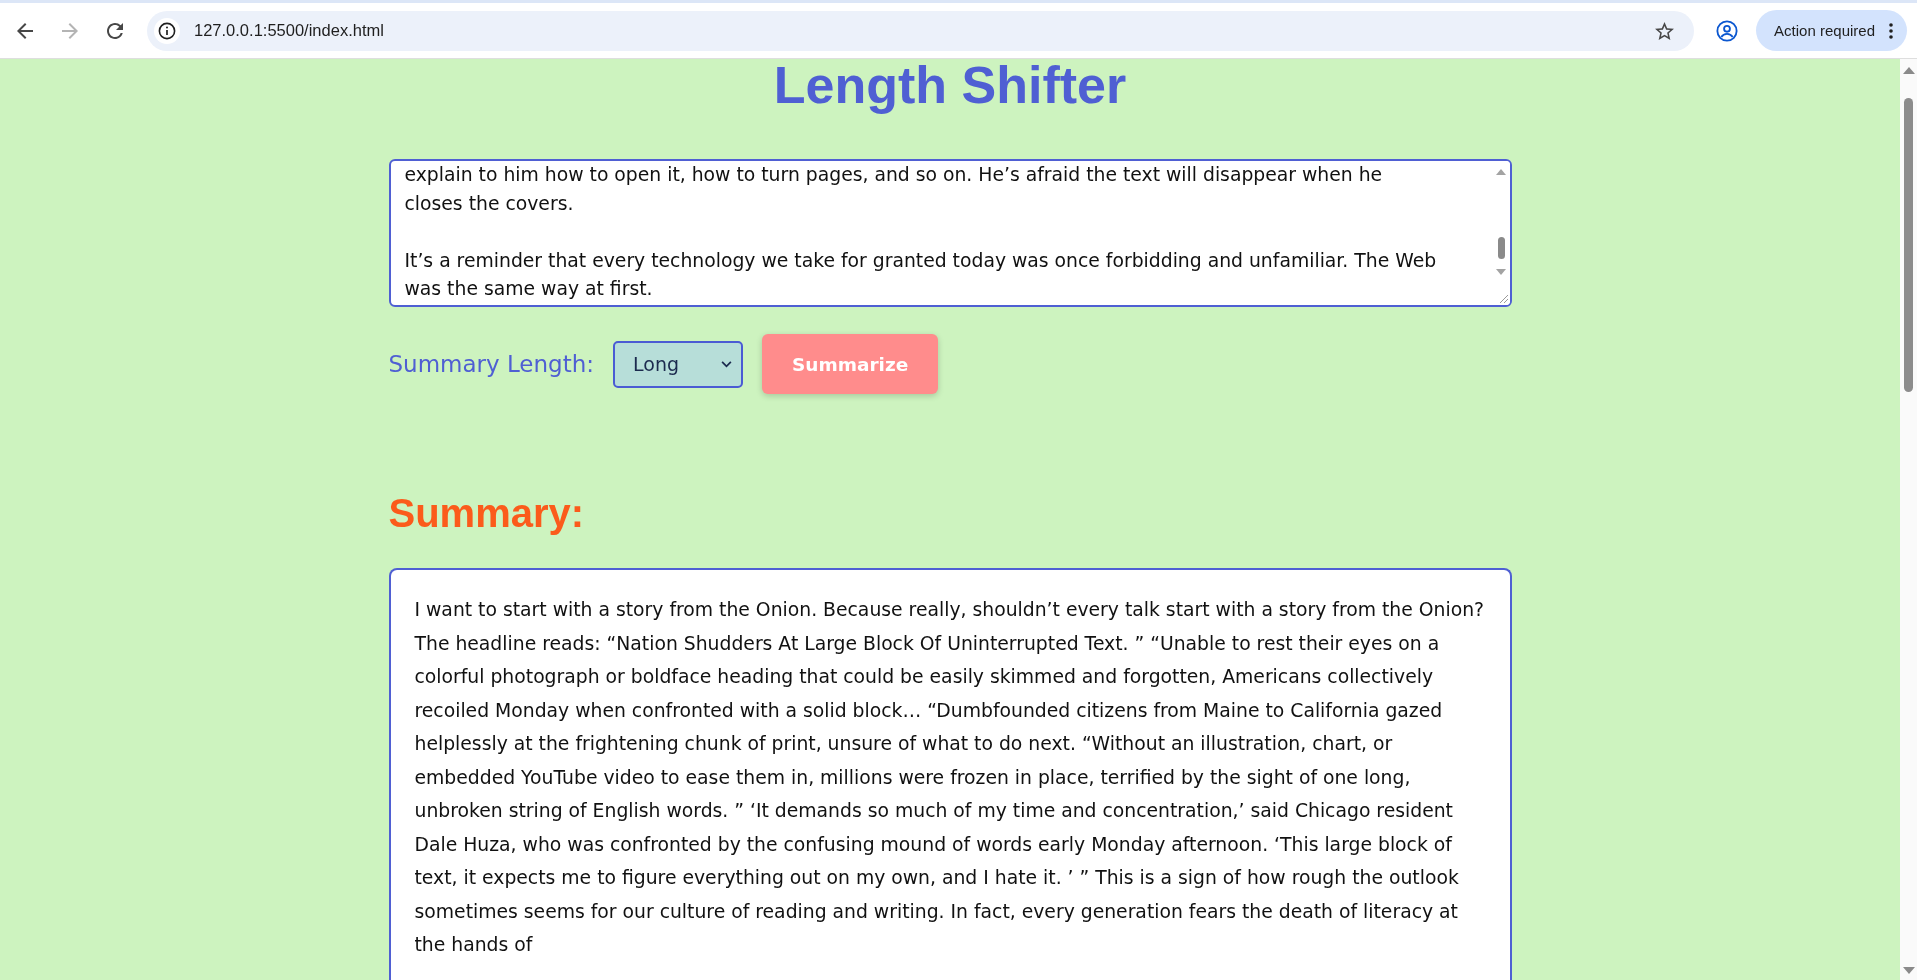 This screenshot has width=1917, height=980. What do you see at coordinates (1727, 30) in the screenshot?
I see `profile-icon` at bounding box center [1727, 30].